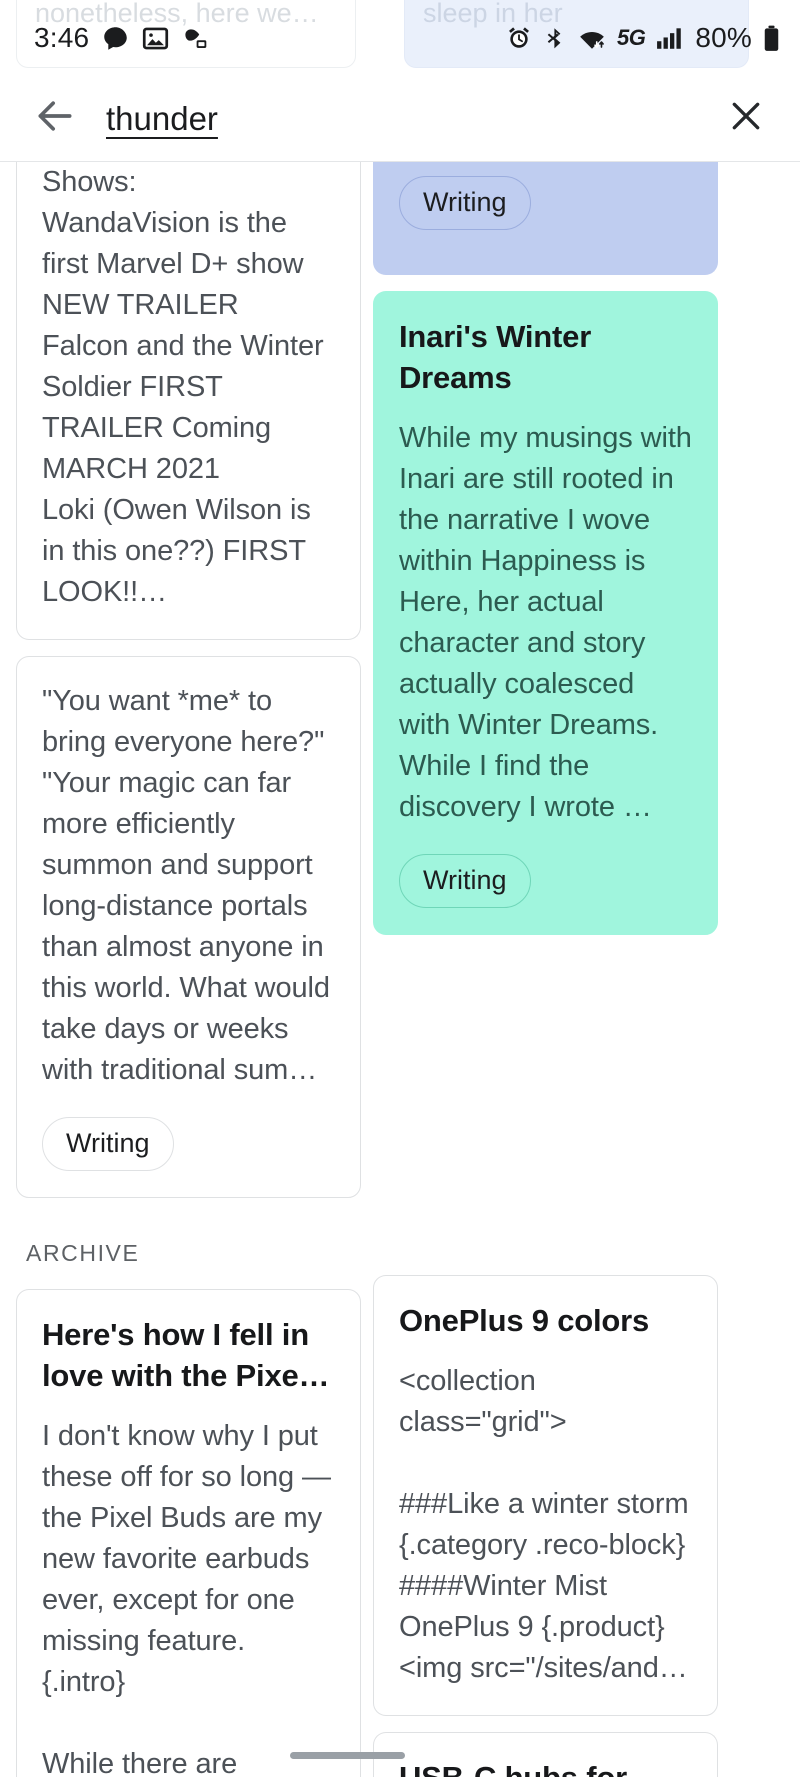 Image resolution: width=800 pixels, height=1777 pixels. I want to click on close-icon, so click(746, 118).